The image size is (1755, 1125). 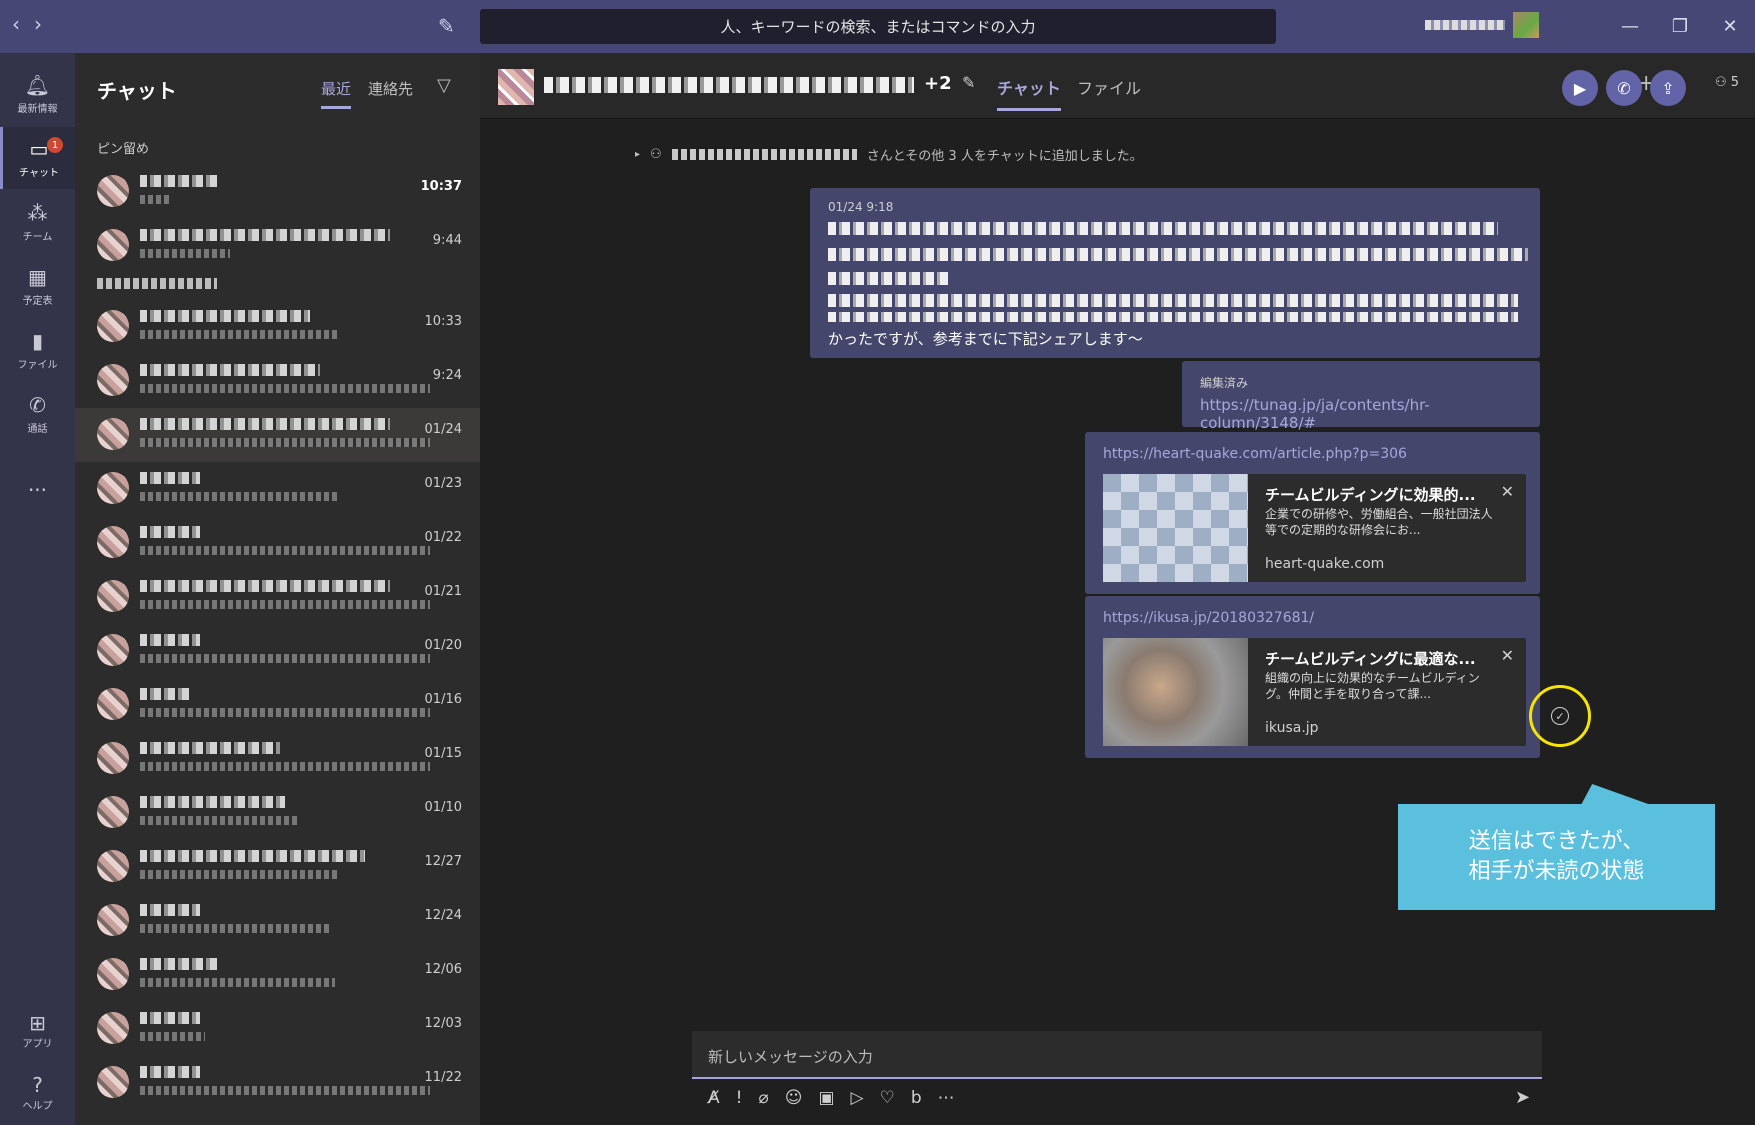 I want to click on message-link: https://ikusa.jp/20180327681/, so click(x=1208, y=618).